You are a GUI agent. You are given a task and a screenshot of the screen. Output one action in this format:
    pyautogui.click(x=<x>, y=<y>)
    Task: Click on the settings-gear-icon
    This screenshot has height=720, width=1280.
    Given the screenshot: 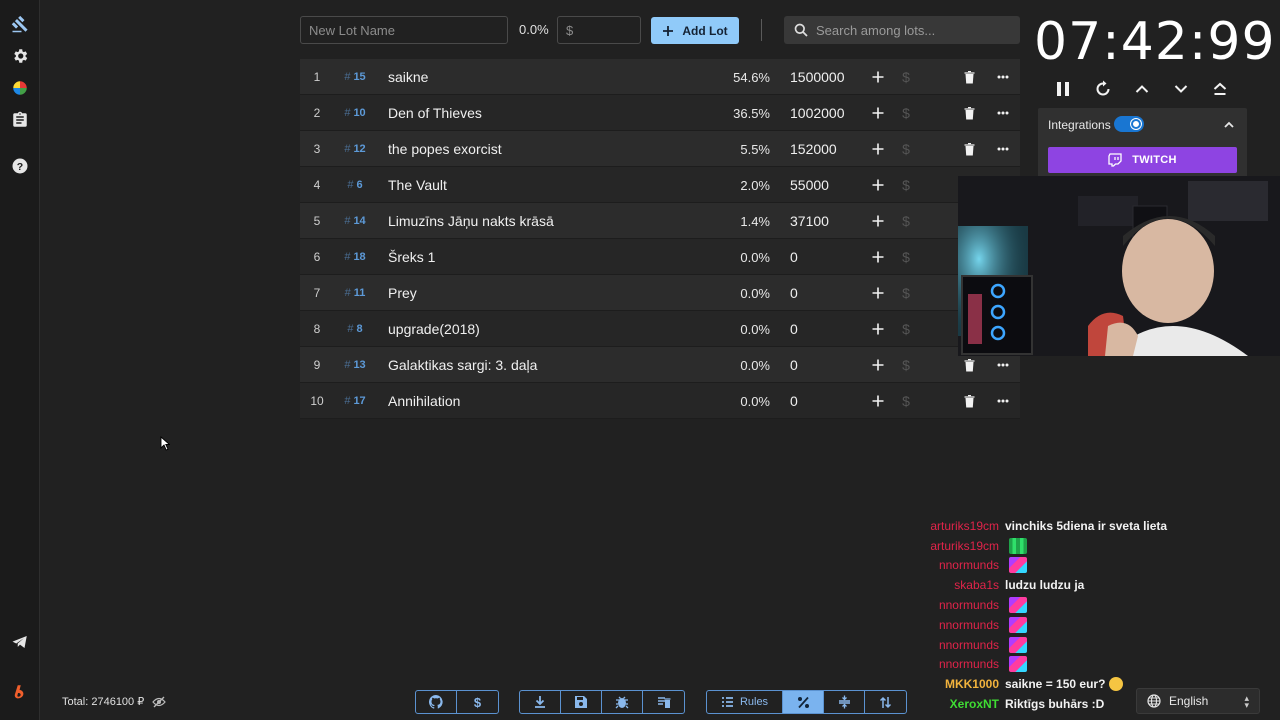 What is the action you would take?
    pyautogui.click(x=20, y=56)
    